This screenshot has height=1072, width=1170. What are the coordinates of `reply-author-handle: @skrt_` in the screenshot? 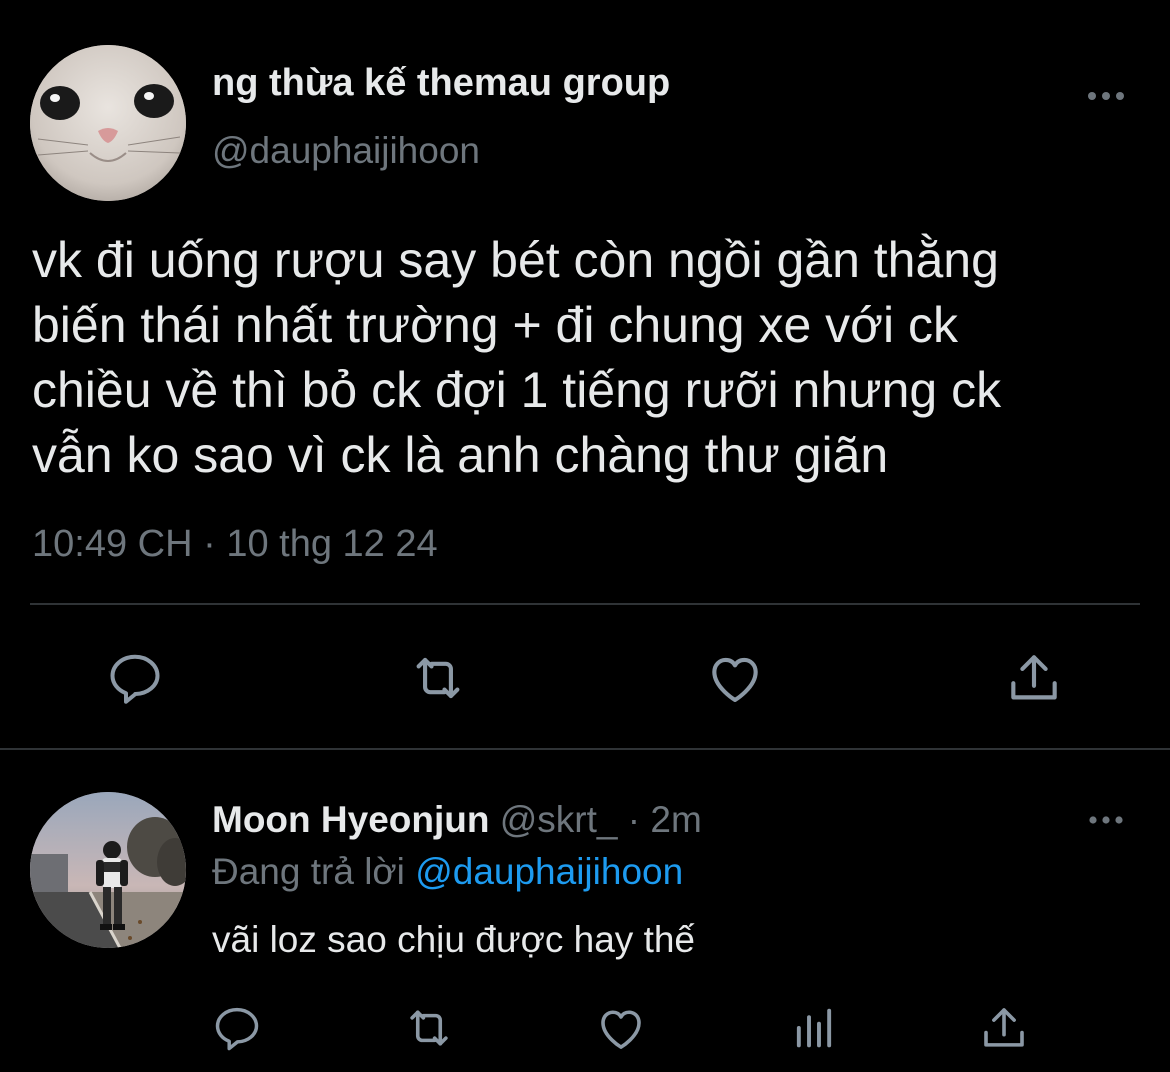 It's located at (559, 819).